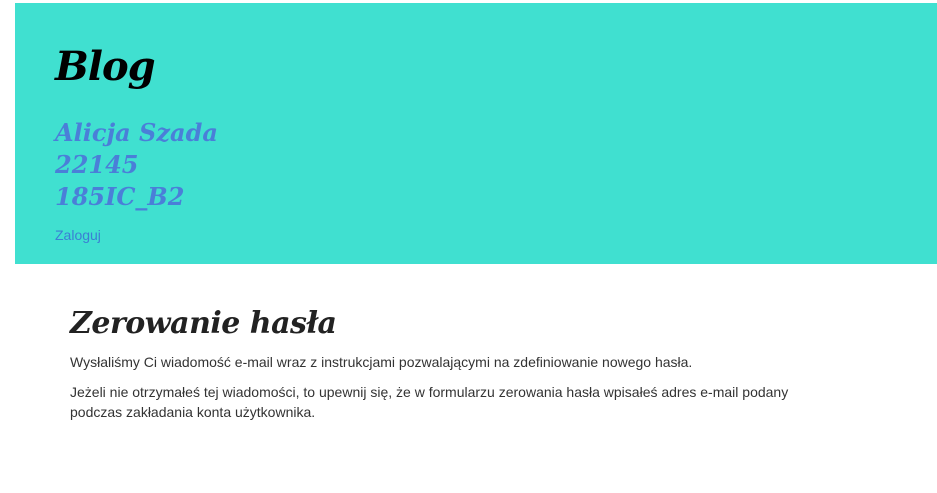 The image size is (937, 493). I want to click on author-name: Alicja Szada, so click(136, 132).